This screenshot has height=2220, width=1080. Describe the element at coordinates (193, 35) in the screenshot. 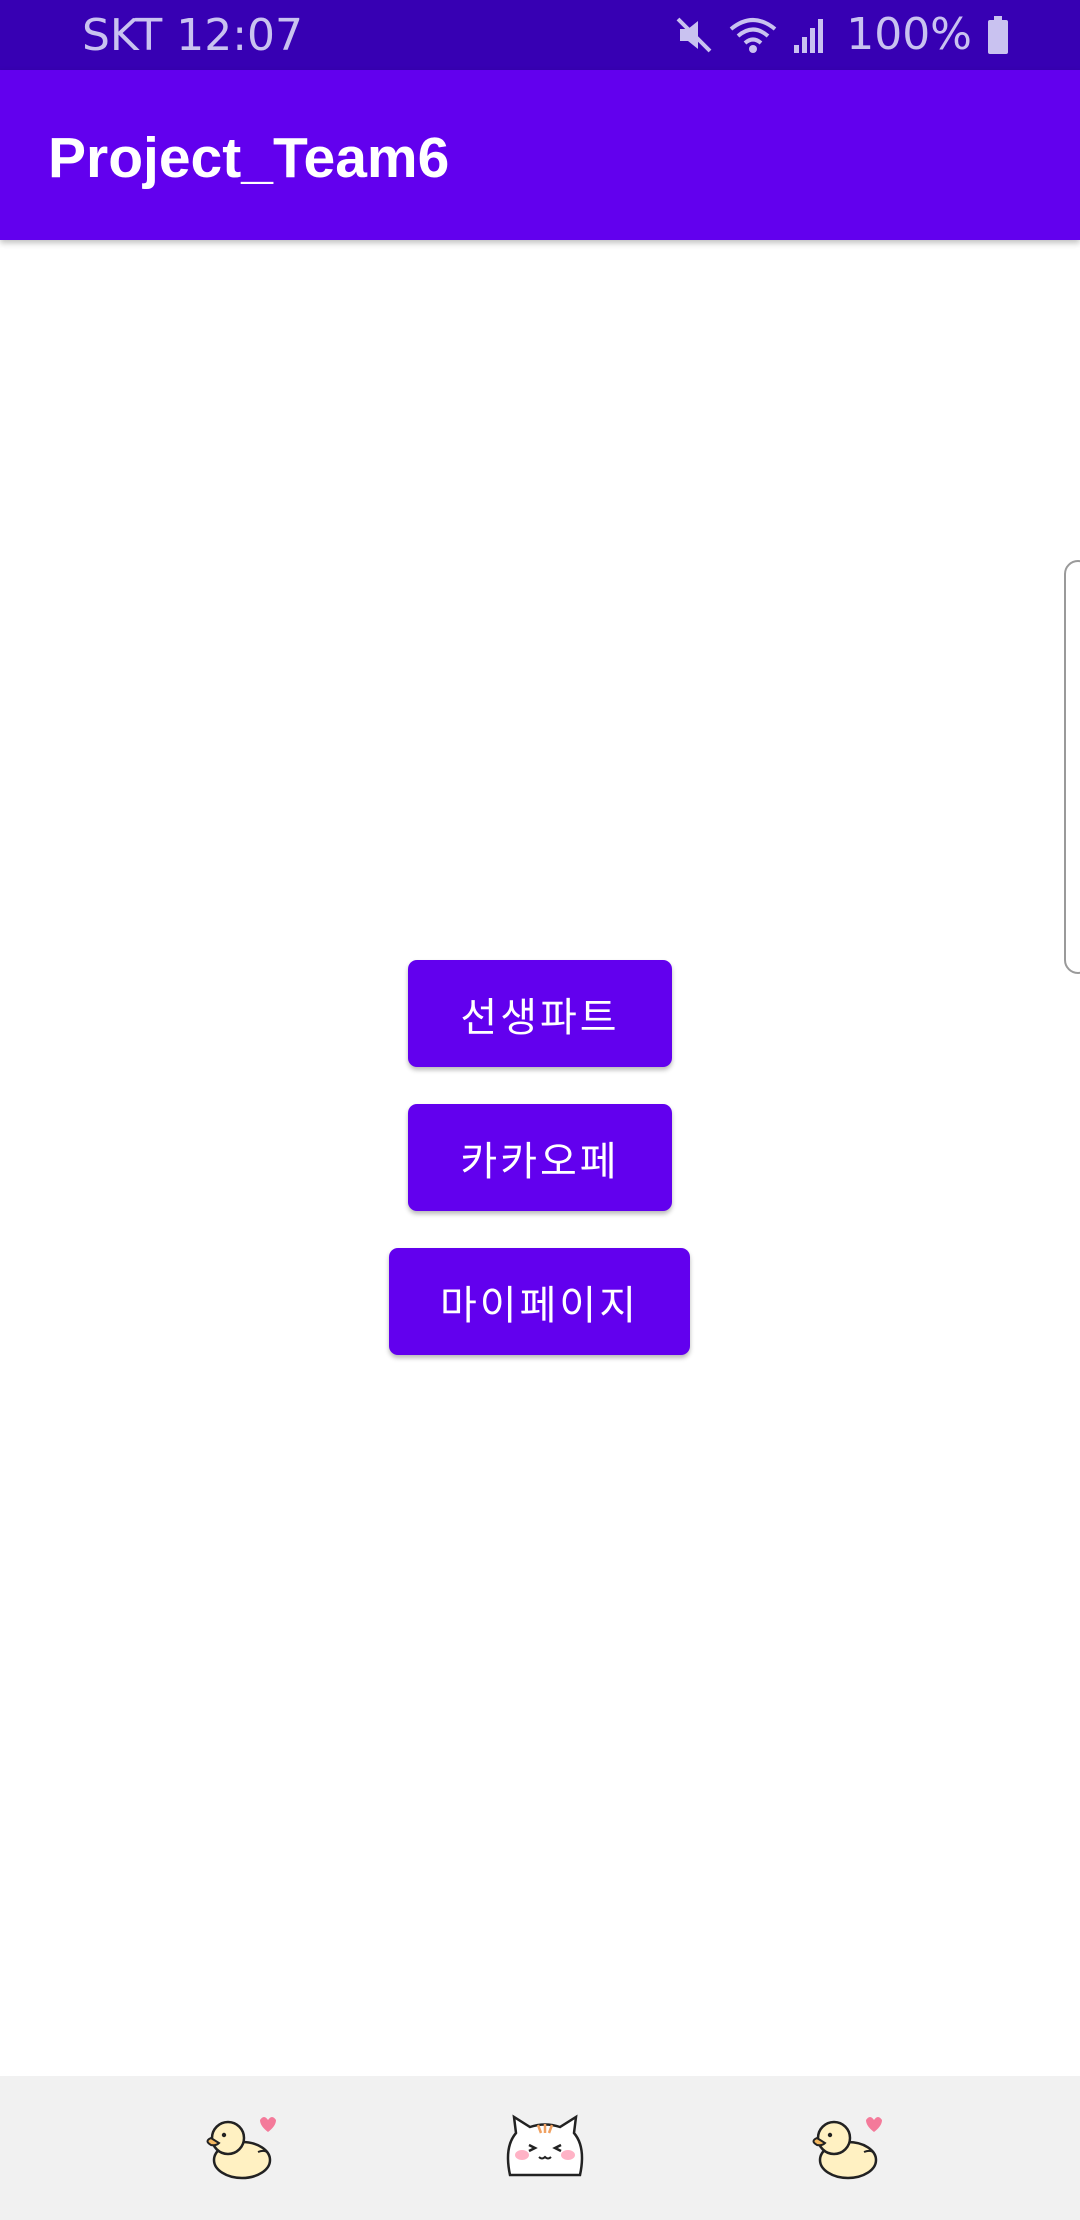

I see `carrier-time: SKT 12:07` at that location.